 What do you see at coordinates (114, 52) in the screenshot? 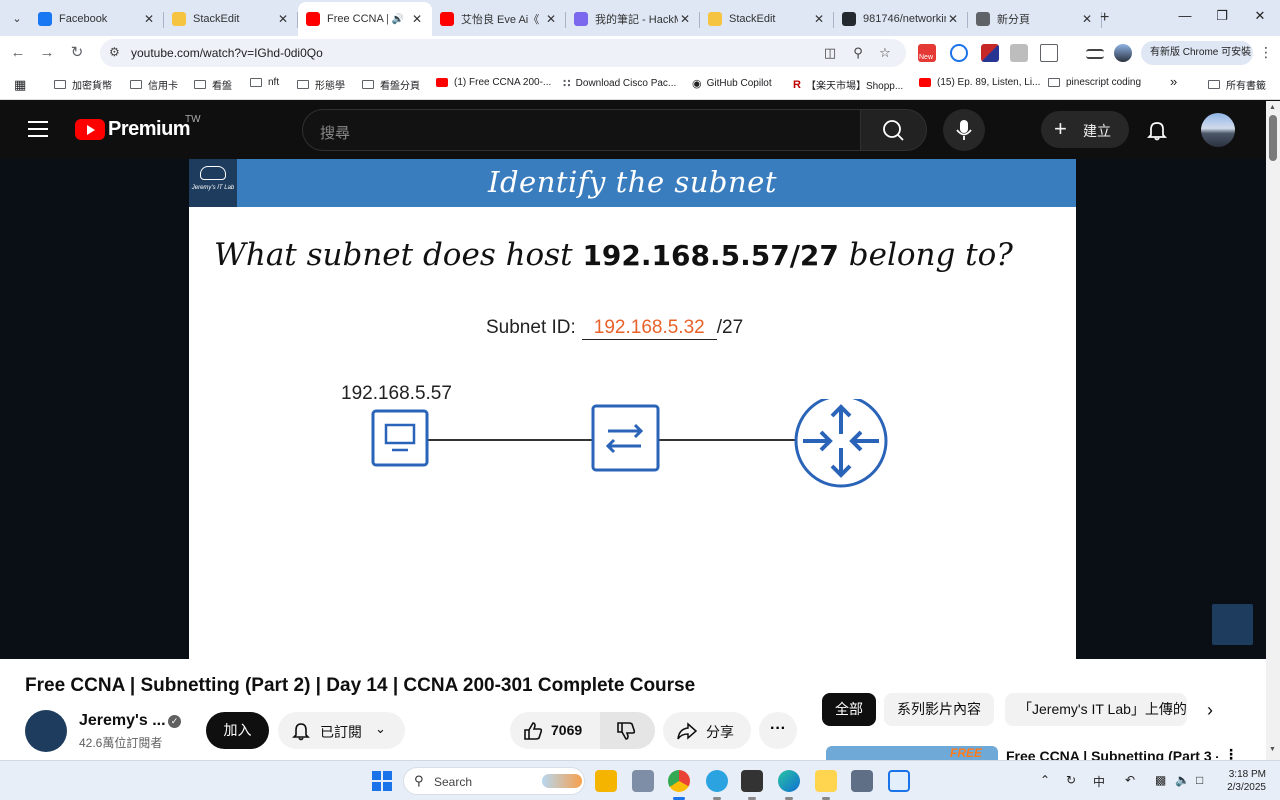
I see `site-info-icon: ⚙` at bounding box center [114, 52].